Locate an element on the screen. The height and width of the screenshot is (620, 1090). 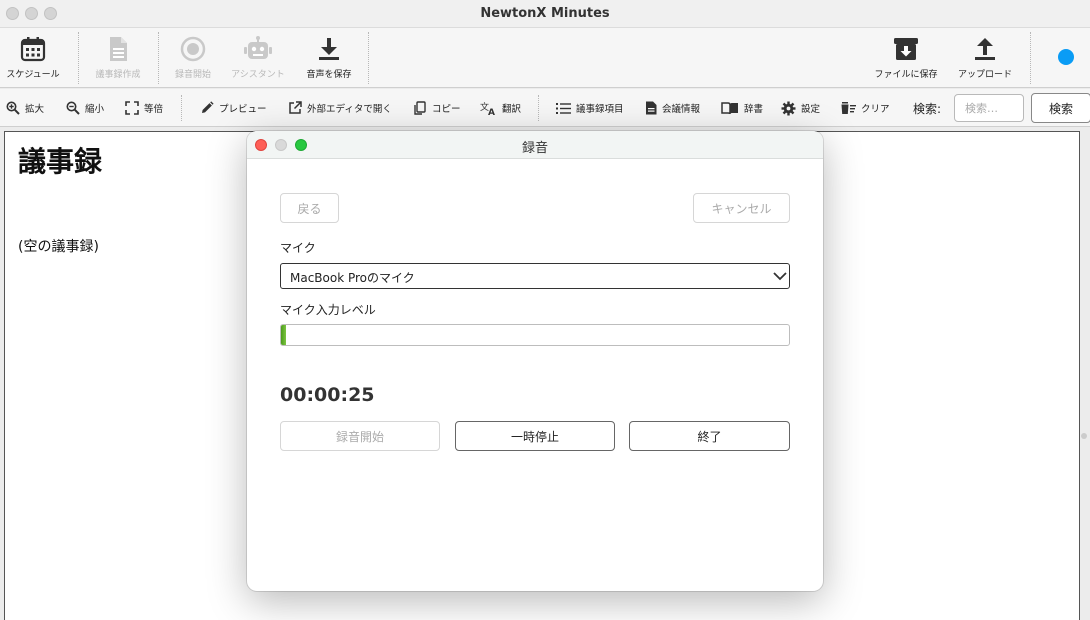
settings-button: 設定 is located at coordinates (800, 108).